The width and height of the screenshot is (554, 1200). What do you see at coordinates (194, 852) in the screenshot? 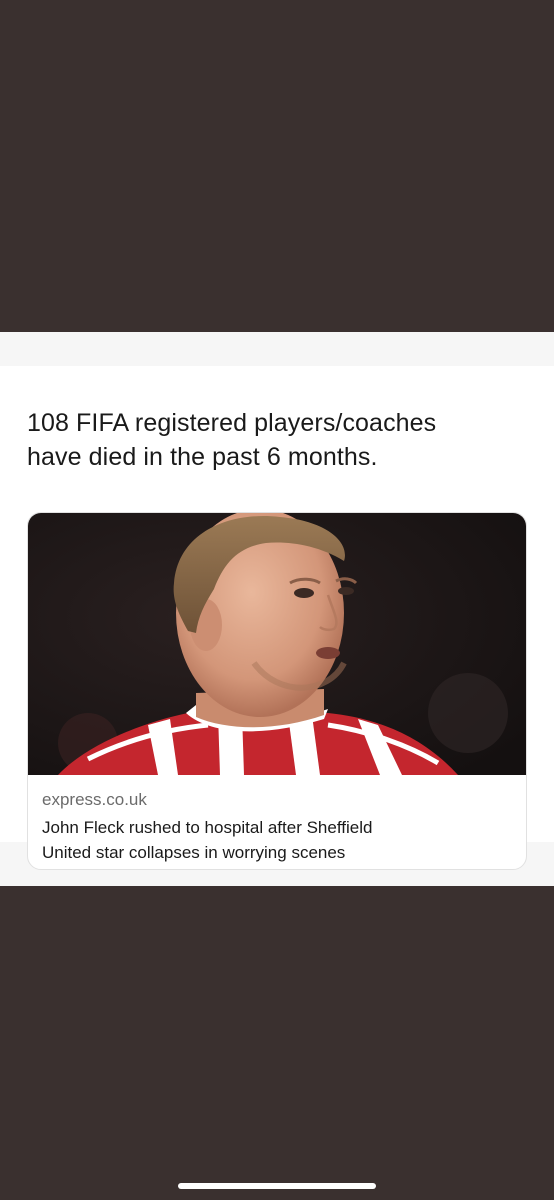
I see `card-title-line: United star collapses in worrying scenes` at bounding box center [194, 852].